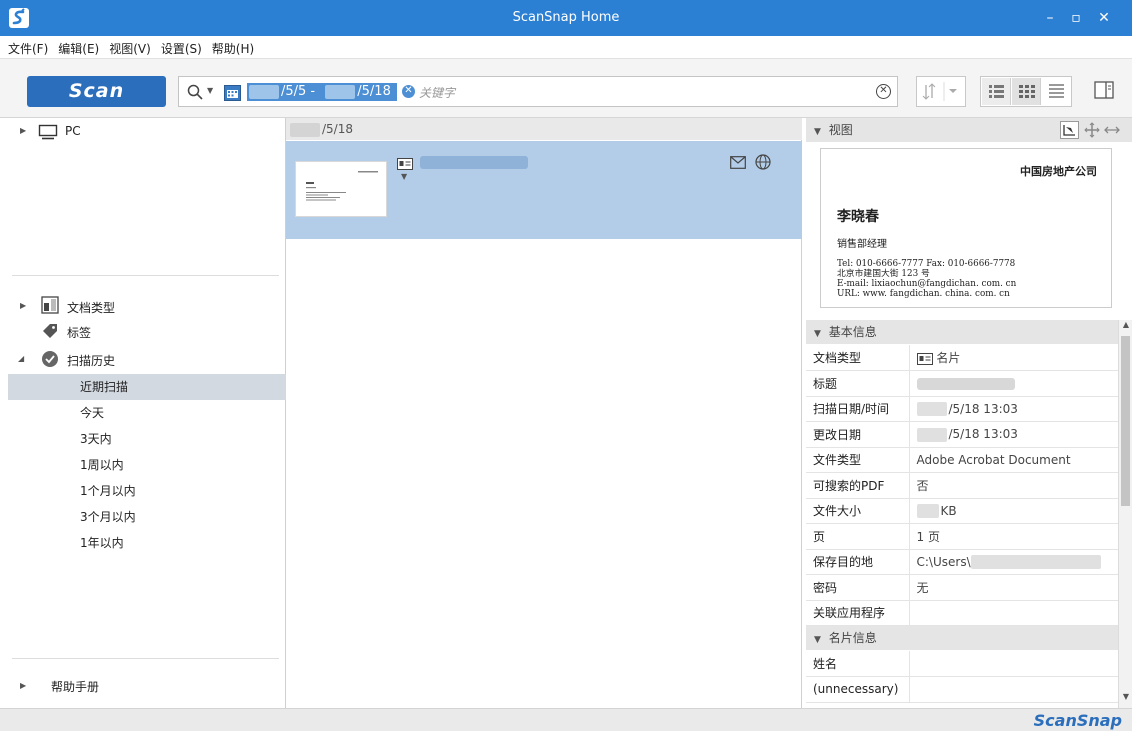 Image resolution: width=1132 pixels, height=731 pixels. Describe the element at coordinates (941, 91) in the screenshot. I see `sort-button` at that location.